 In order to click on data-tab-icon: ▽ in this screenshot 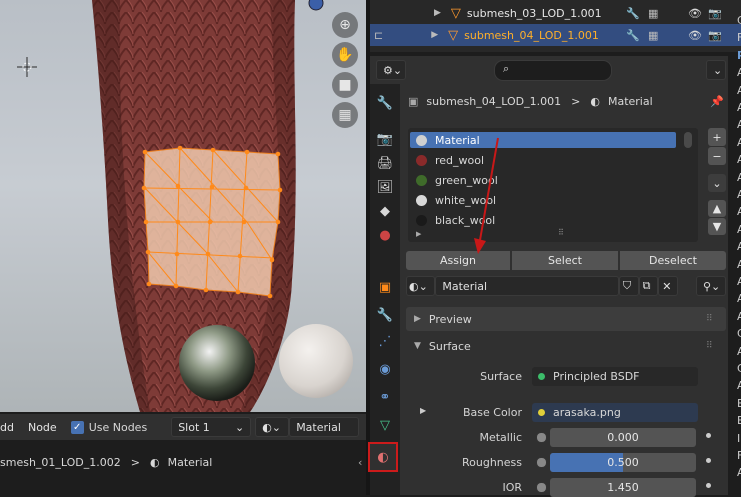, I will do `click(385, 425)`.